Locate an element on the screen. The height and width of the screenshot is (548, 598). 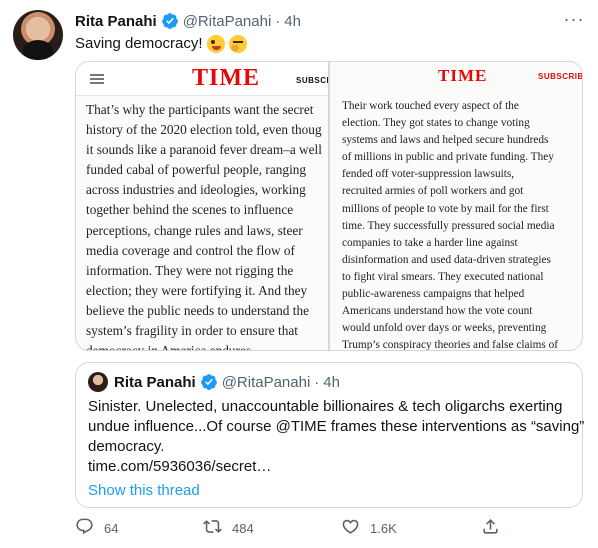
more-icon: ··· is located at coordinates (574, 19).